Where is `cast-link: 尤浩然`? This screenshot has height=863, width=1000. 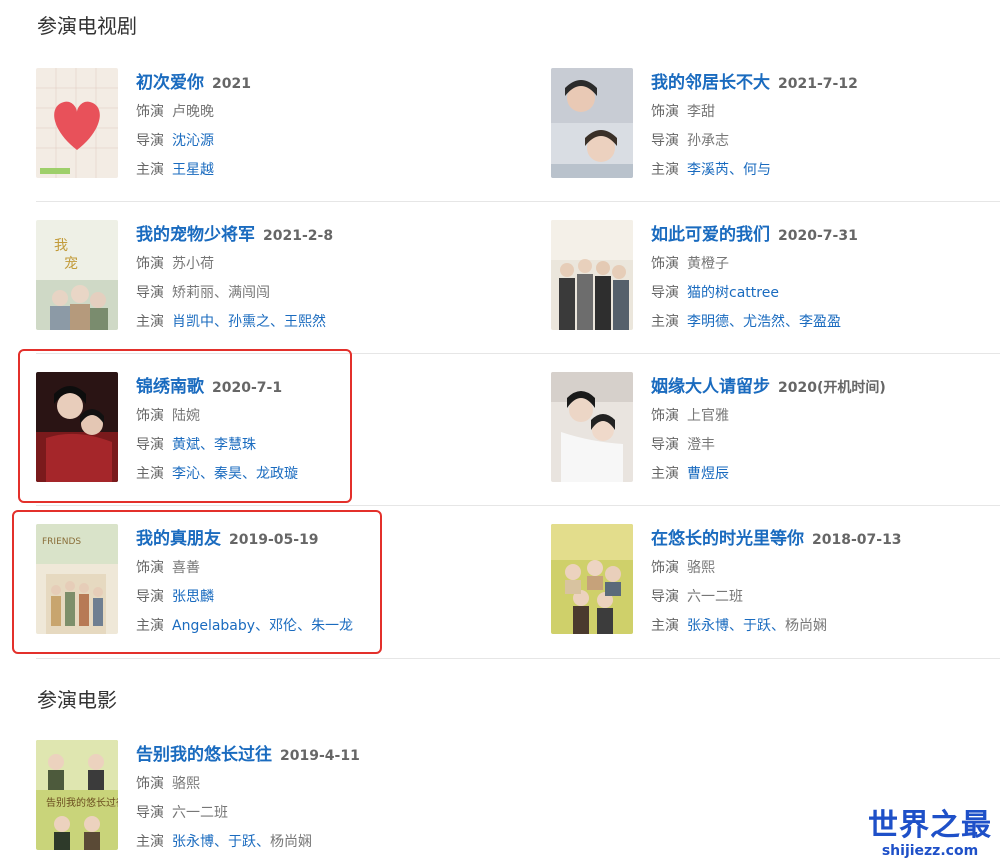
cast-link: 尤浩然 is located at coordinates (764, 322).